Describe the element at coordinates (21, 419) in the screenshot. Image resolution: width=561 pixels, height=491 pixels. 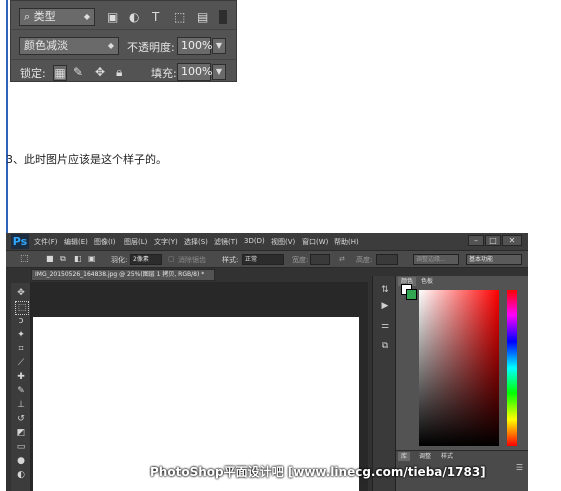
I see `history-brush-tool-icon: ↺` at that location.